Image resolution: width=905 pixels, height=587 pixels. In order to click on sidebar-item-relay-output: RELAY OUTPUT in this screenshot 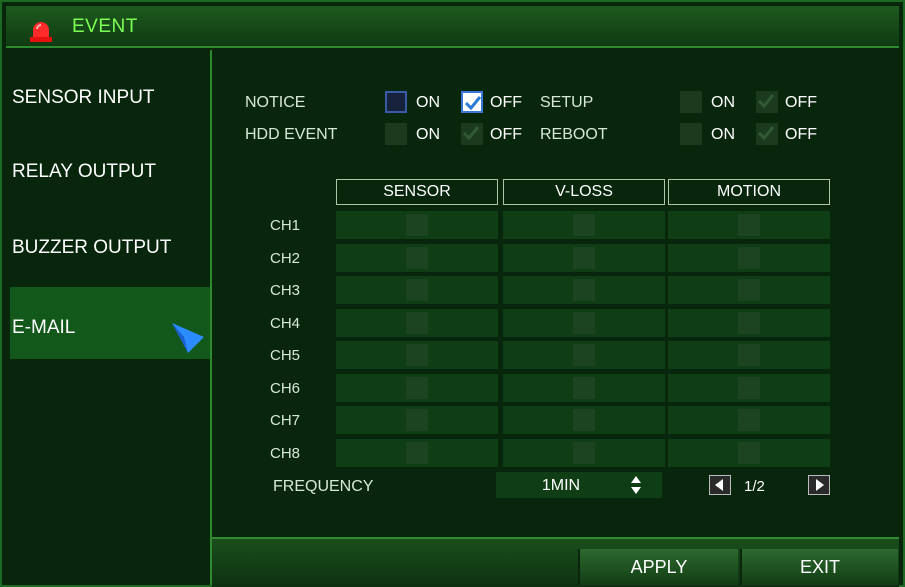, I will do `click(110, 198)`.